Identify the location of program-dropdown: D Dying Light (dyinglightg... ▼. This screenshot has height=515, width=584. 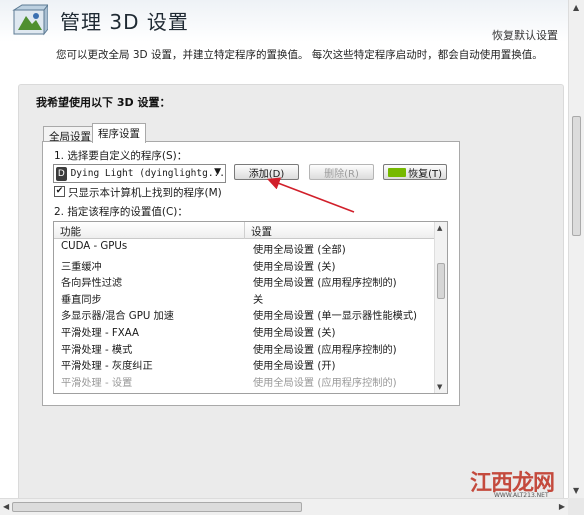
(139, 173).